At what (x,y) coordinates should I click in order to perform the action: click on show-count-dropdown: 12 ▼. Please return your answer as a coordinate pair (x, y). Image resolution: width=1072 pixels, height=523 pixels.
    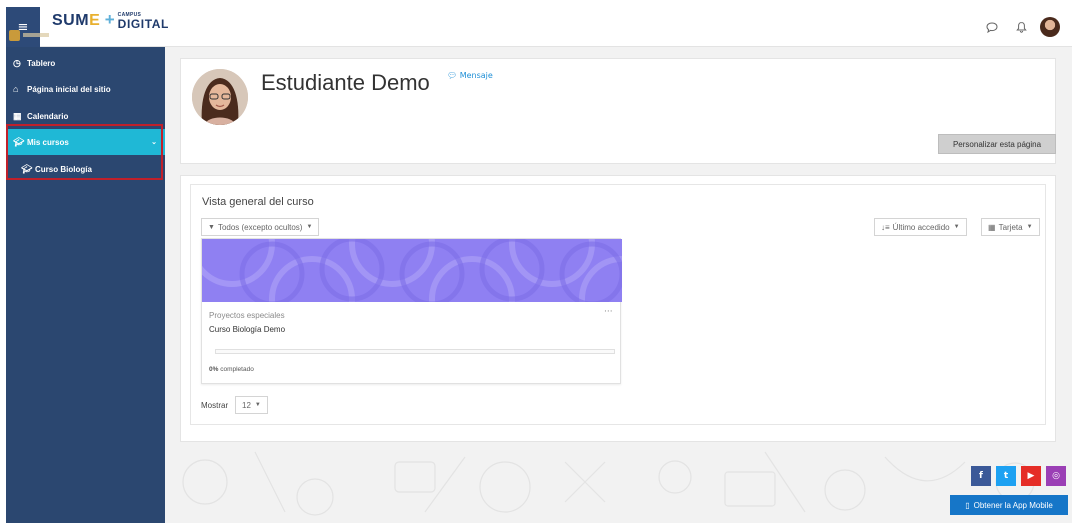
    Looking at the image, I should click on (251, 405).